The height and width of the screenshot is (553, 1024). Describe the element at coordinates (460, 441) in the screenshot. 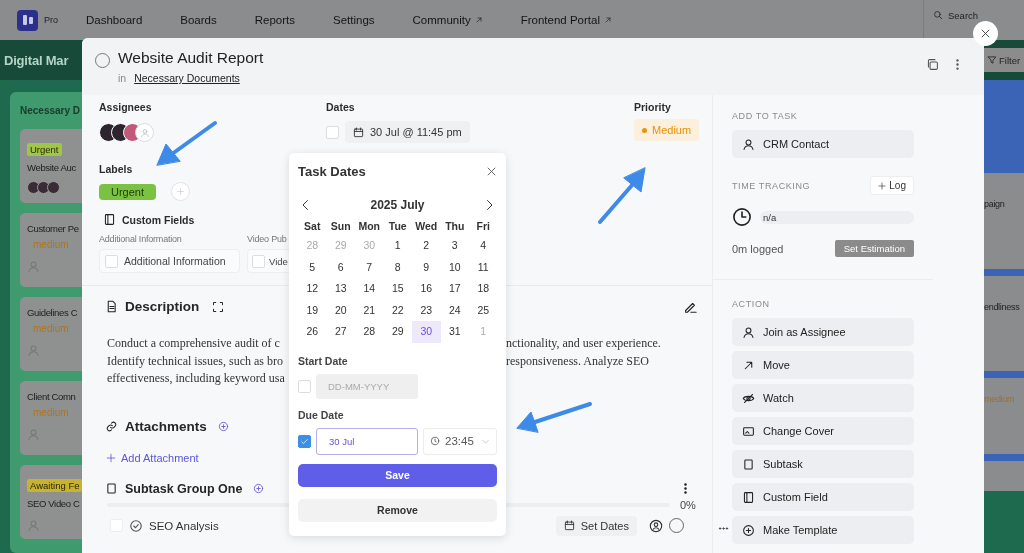

I see `time-select: 23:45` at that location.